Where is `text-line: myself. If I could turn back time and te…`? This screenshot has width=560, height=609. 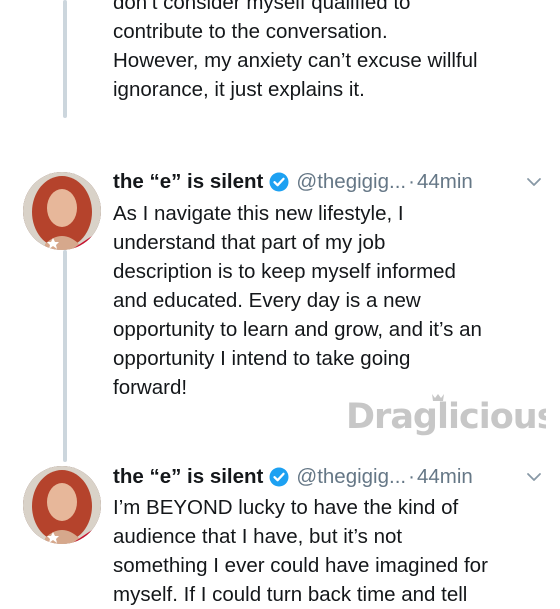 text-line: myself. If I could turn back time and te… is located at coordinates (290, 594).